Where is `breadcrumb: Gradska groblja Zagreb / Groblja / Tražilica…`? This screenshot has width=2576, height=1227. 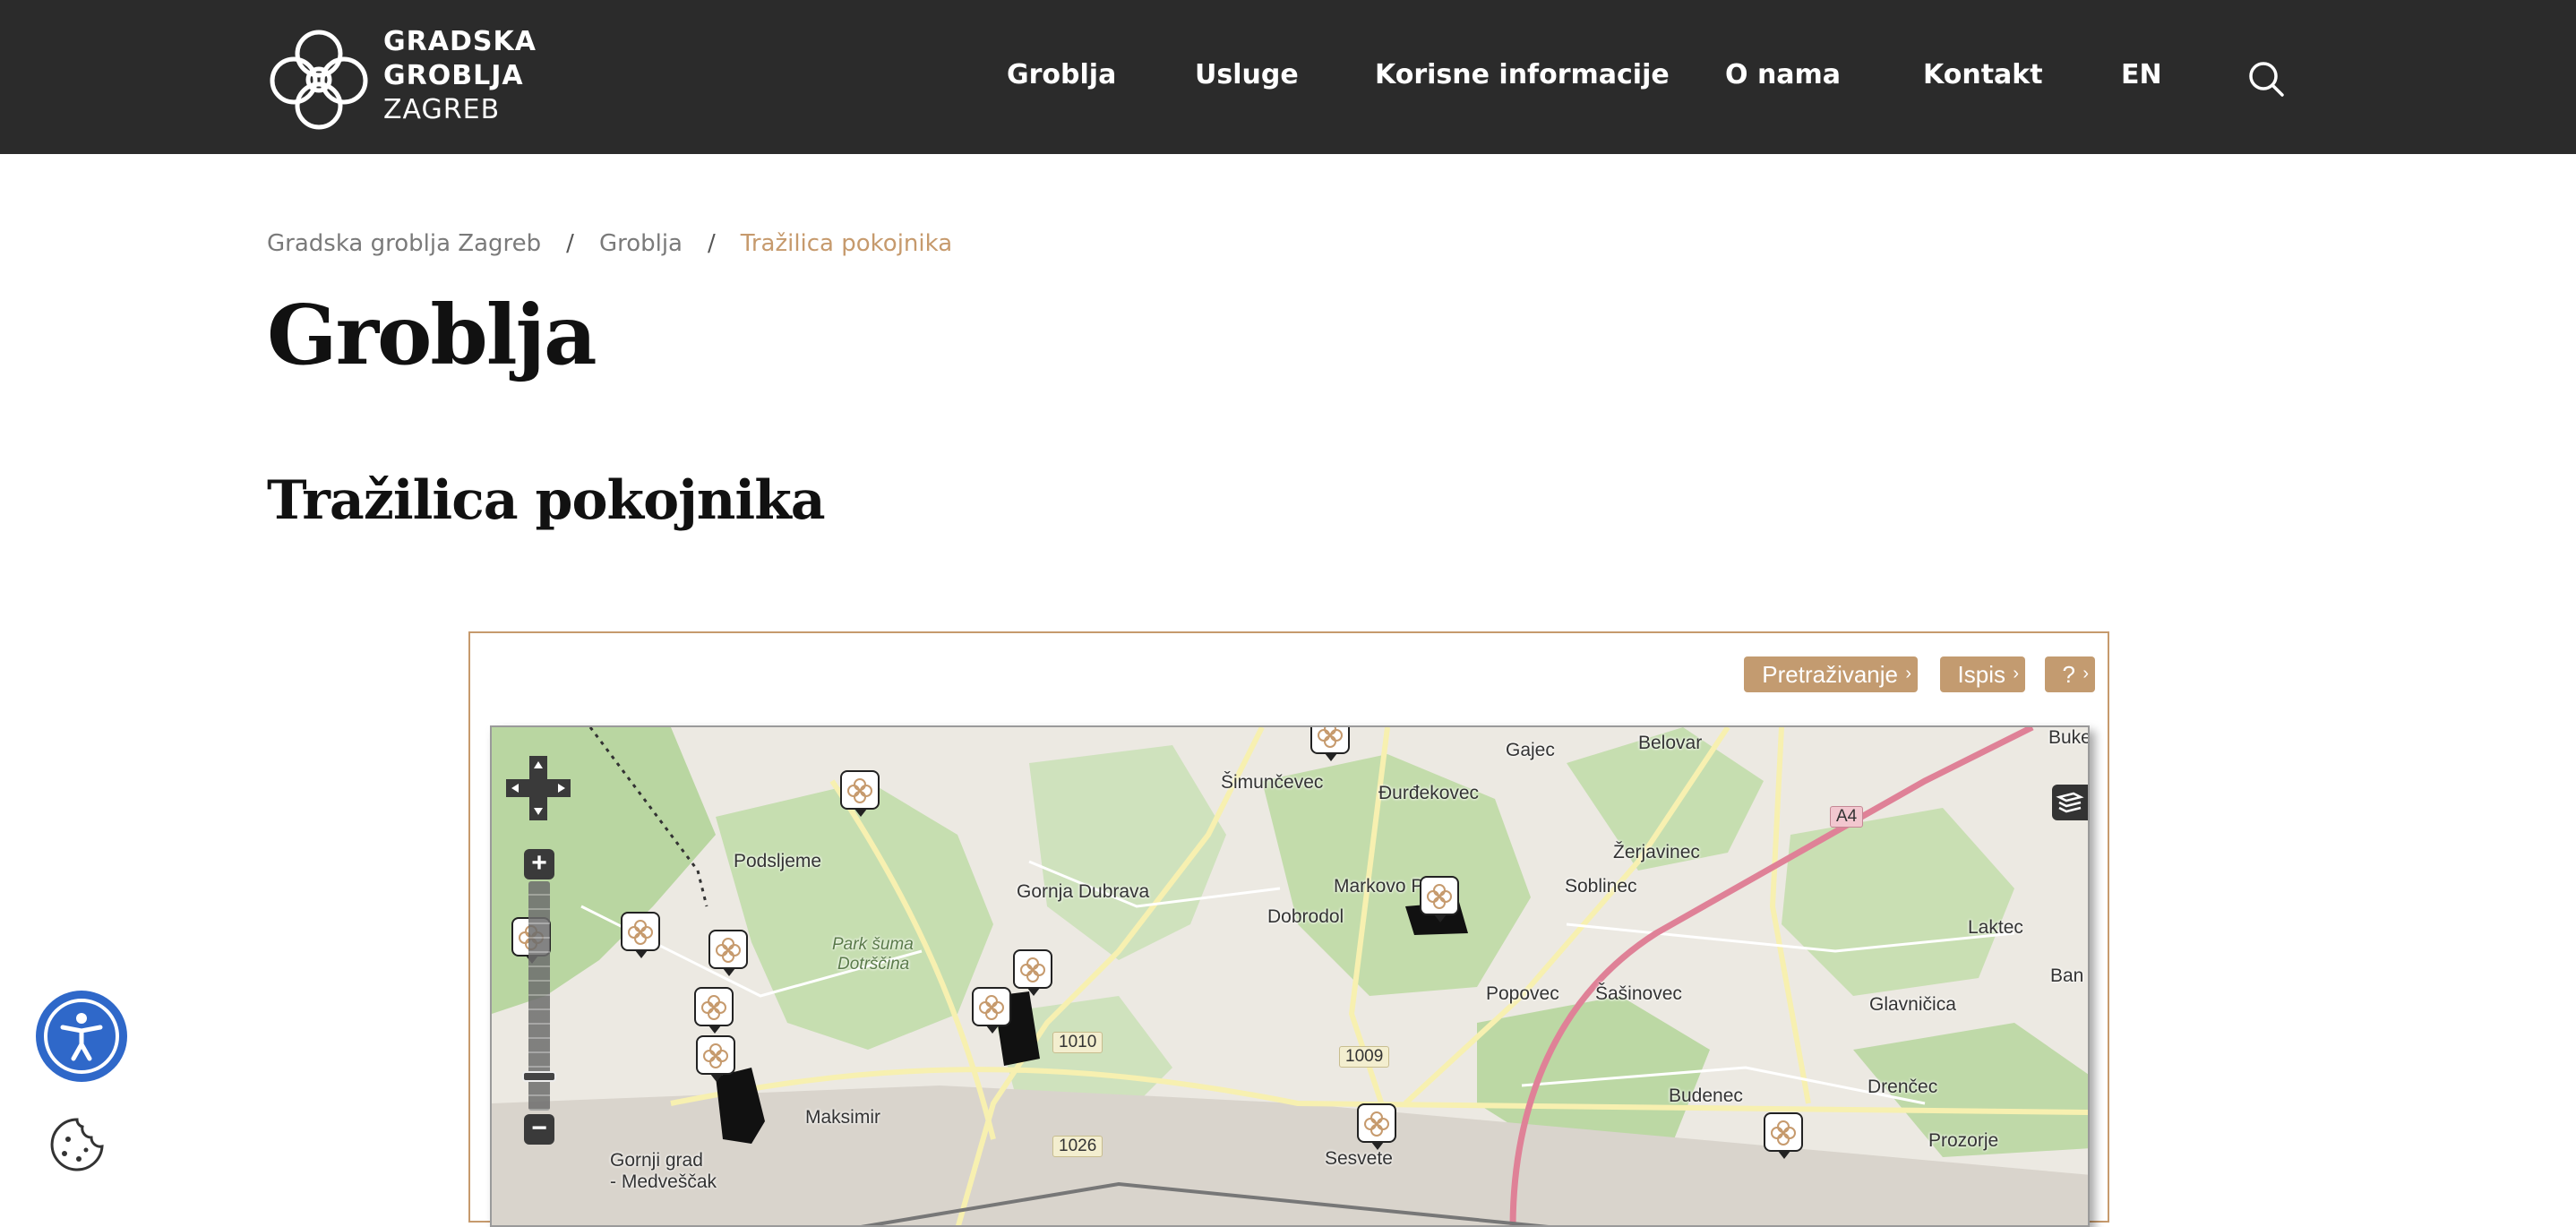
breadcrumb: Gradska groblja Zagreb / Groblja / Tražilica… is located at coordinates (609, 243).